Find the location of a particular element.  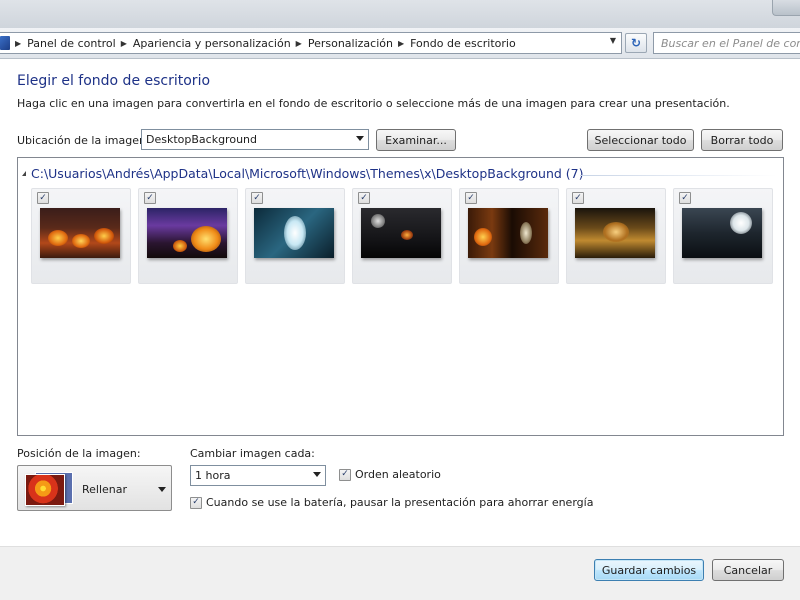

wallpaper-thumbnail-full-moon is located at coordinates (722, 233).